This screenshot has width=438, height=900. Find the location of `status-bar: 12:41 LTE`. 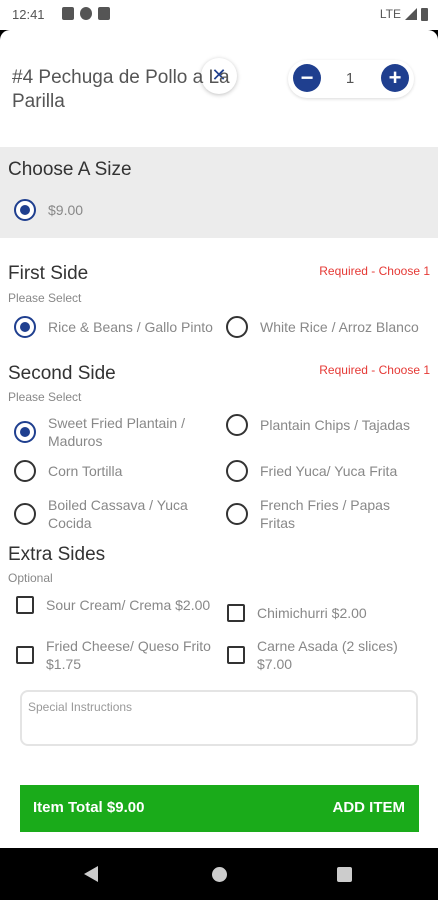

status-bar: 12:41 LTE is located at coordinates (219, 15).